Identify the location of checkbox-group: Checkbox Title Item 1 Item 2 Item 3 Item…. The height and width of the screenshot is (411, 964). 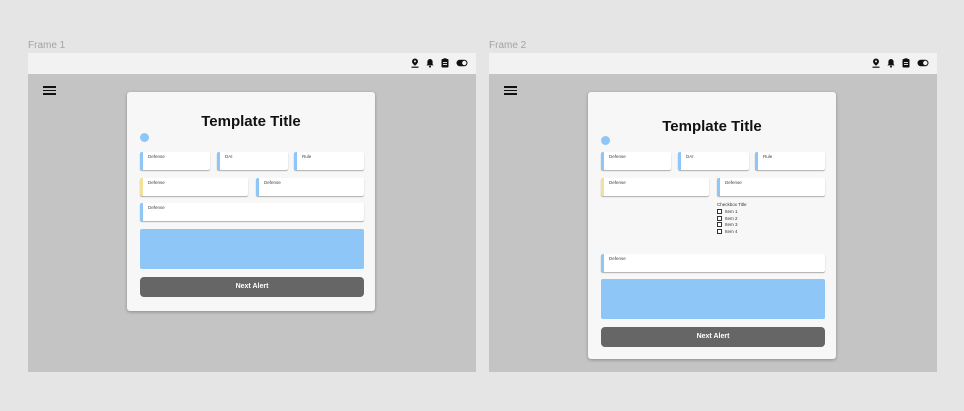
(732, 218).